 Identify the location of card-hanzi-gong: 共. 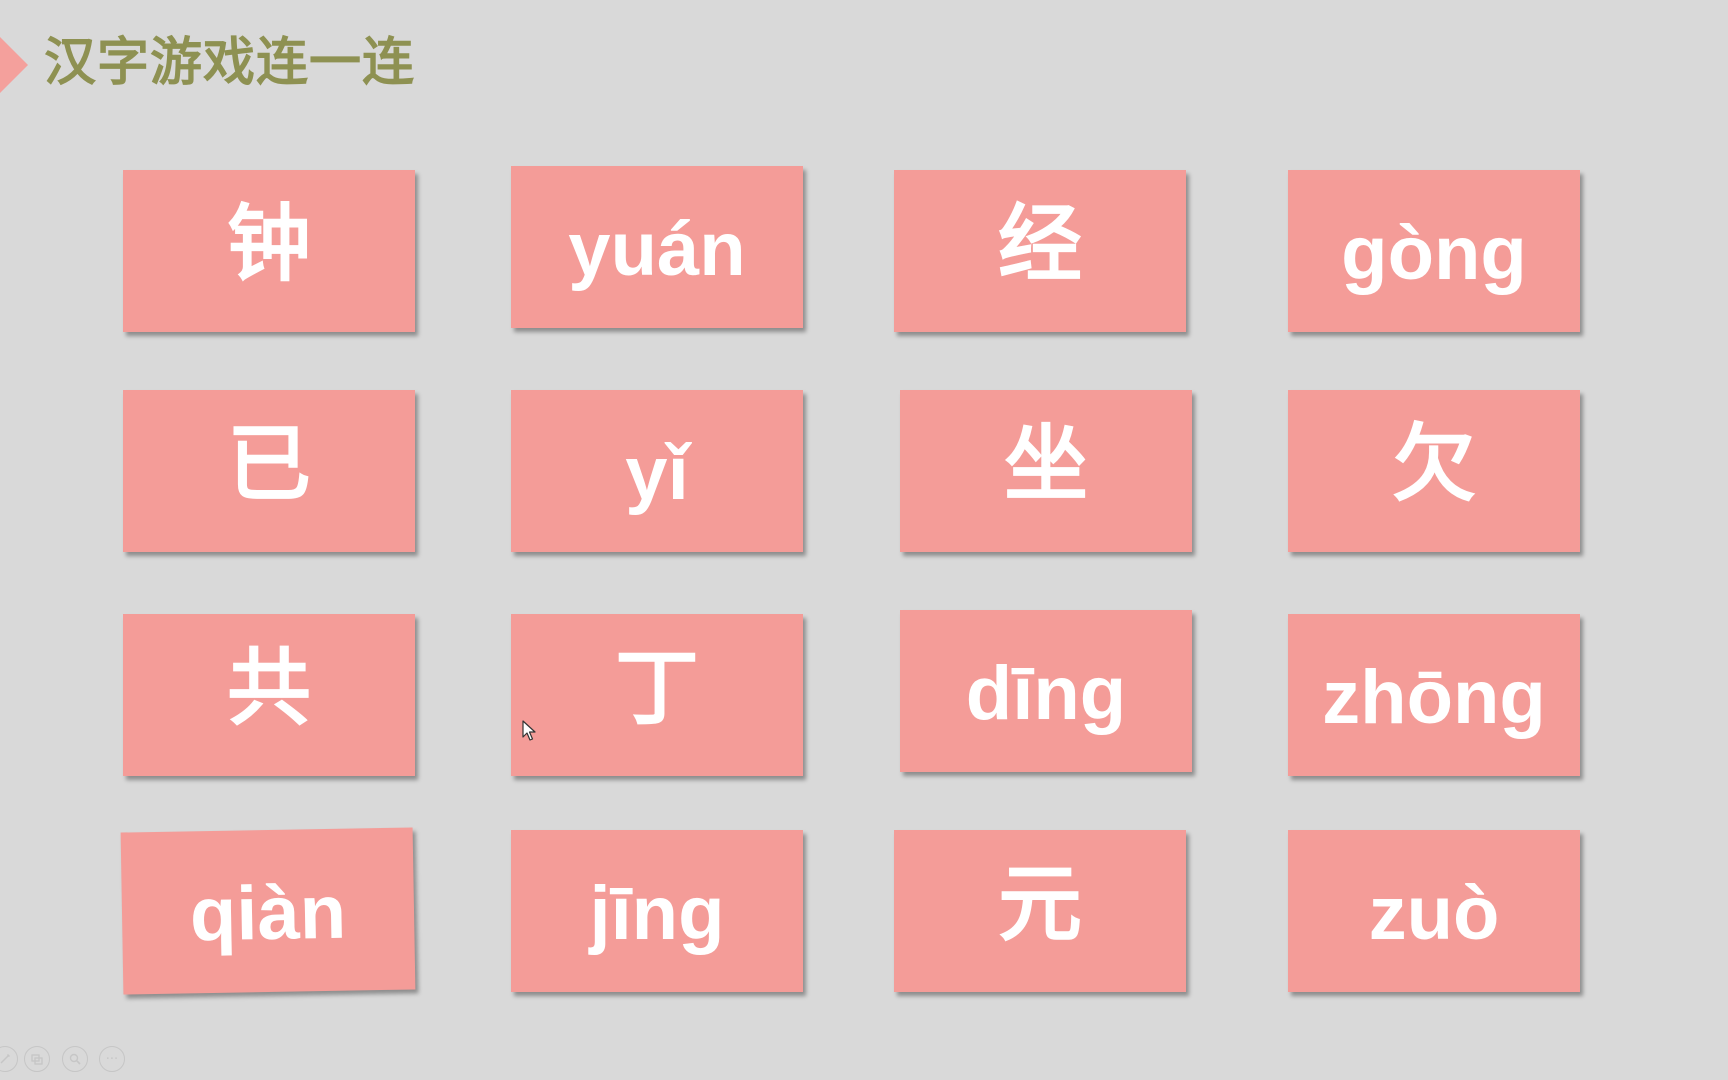
(269, 695).